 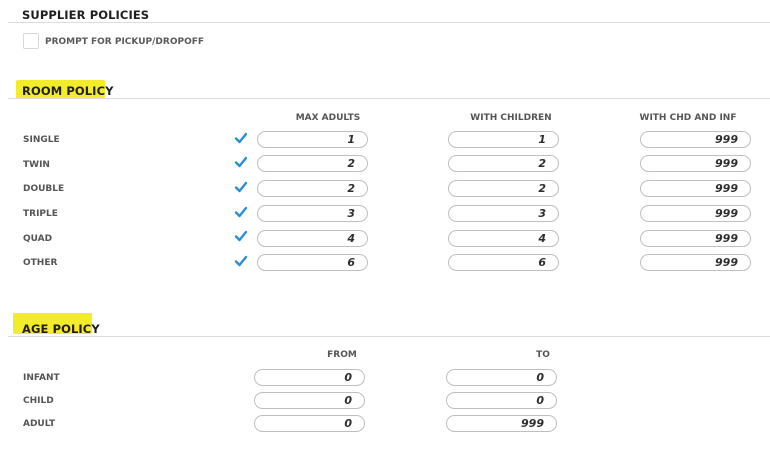 What do you see at coordinates (389, 98) in the screenshot?
I see `room-policy-divider` at bounding box center [389, 98].